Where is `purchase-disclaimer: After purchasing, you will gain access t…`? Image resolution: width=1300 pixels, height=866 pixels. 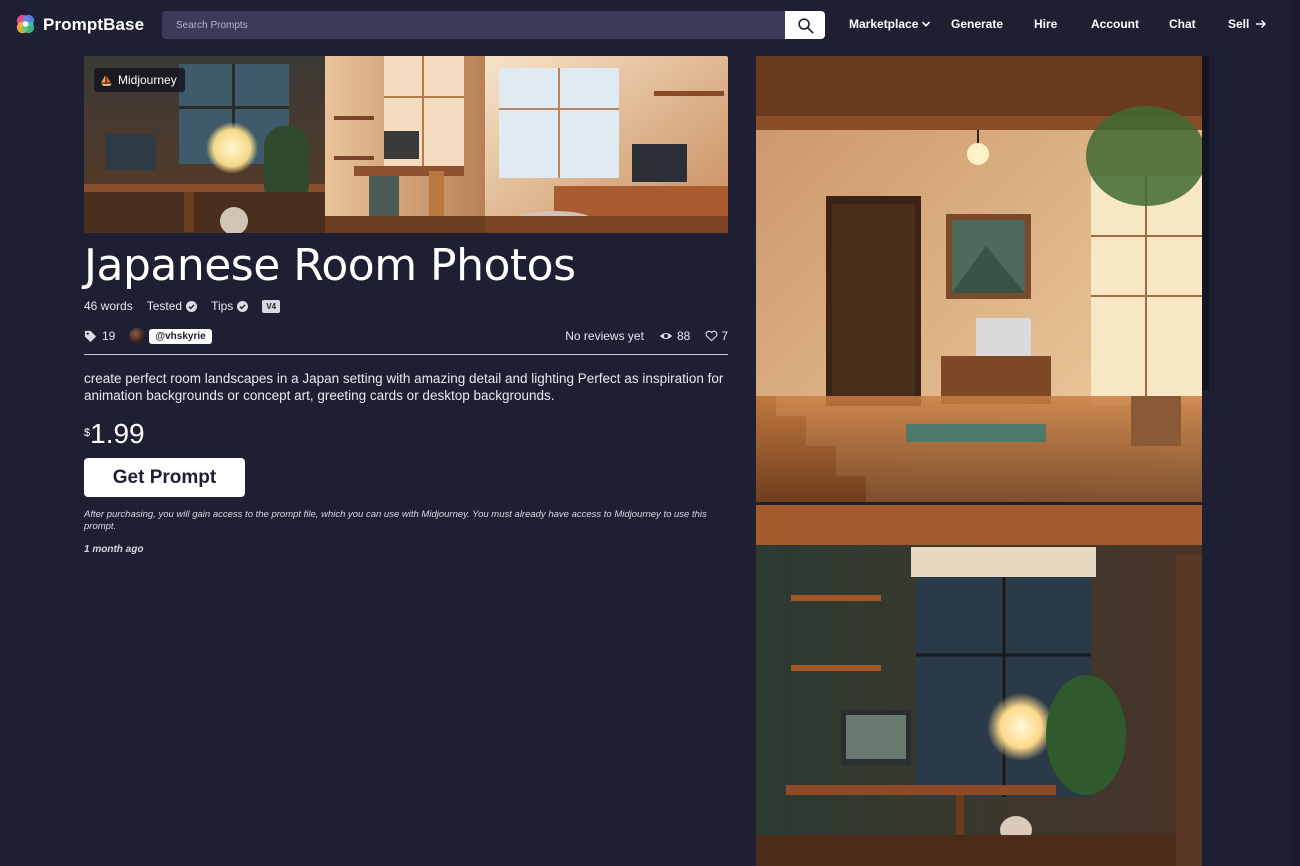
purchase-disclaimer: After purchasing, you will gain access t… is located at coordinates (395, 520).